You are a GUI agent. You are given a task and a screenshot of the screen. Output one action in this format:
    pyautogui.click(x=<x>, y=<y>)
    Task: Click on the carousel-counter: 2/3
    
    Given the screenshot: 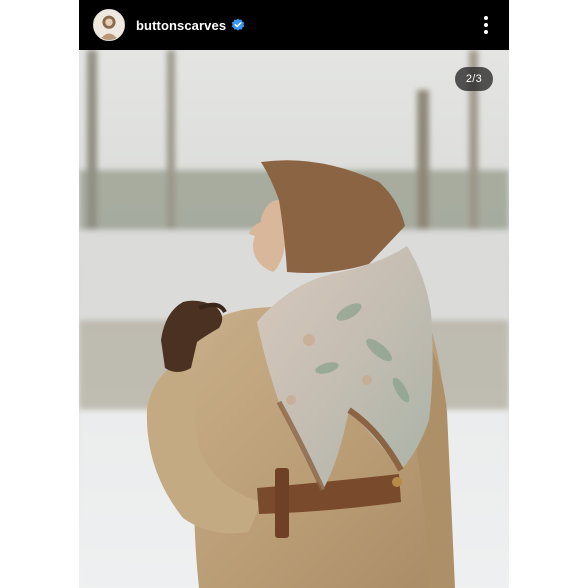 What is the action you would take?
    pyautogui.click(x=474, y=79)
    